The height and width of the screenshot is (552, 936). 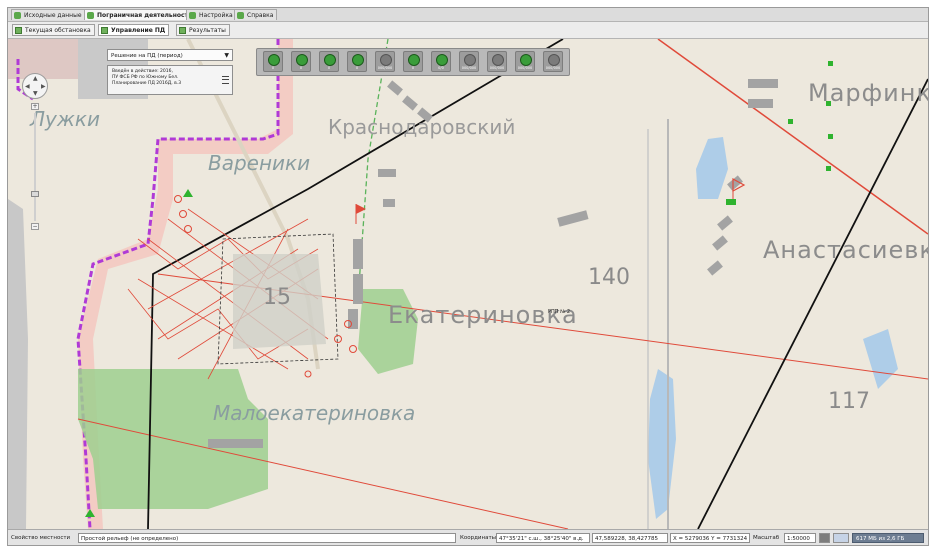 I want to click on scale-label: Масштаб, so click(x=766, y=538).